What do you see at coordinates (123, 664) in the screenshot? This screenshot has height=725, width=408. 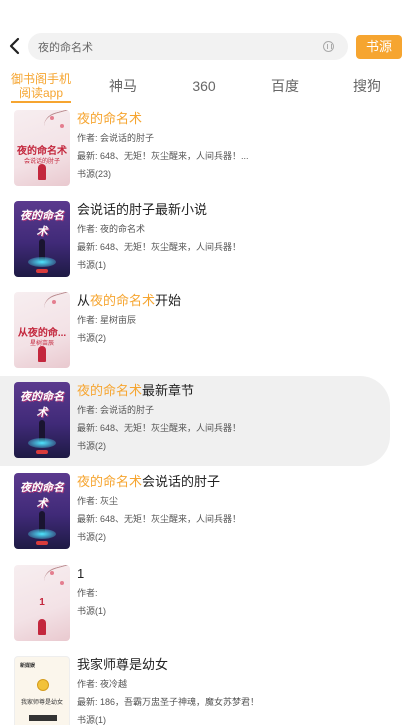 I see `book-title: 我家师尊是幼女` at bounding box center [123, 664].